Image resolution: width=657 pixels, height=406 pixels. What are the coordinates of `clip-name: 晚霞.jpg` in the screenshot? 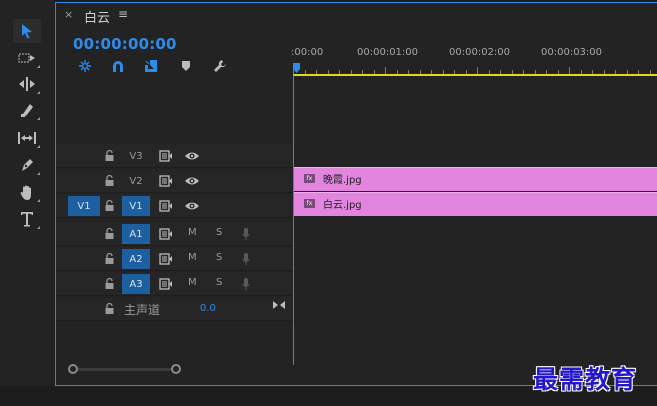 It's located at (342, 180).